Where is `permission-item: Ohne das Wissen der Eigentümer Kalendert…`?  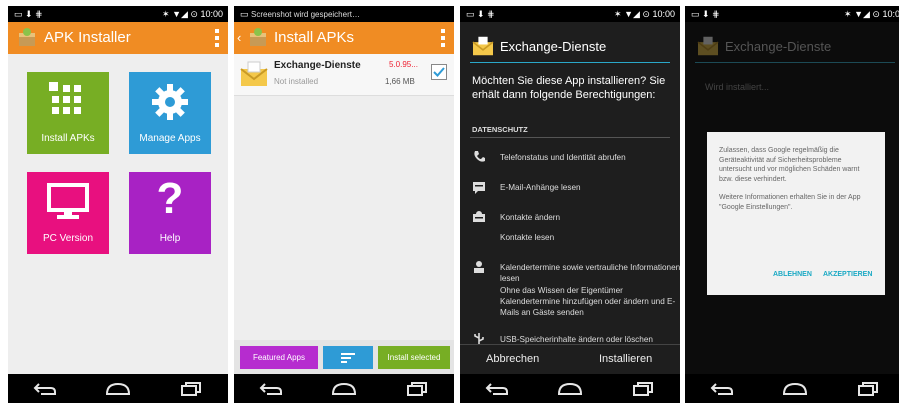
permission-item: Ohne das Wissen der Eigentümer Kalendert… is located at coordinates (588, 301).